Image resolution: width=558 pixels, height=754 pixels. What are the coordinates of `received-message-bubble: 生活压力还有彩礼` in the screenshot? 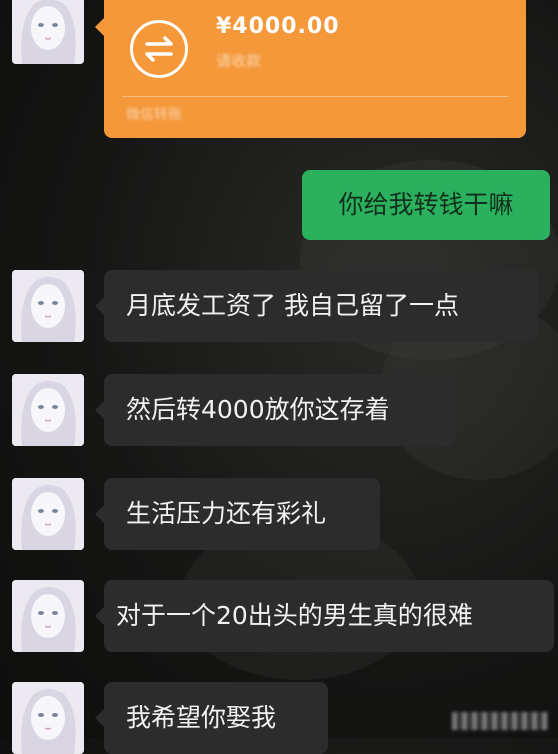 It's located at (237, 514).